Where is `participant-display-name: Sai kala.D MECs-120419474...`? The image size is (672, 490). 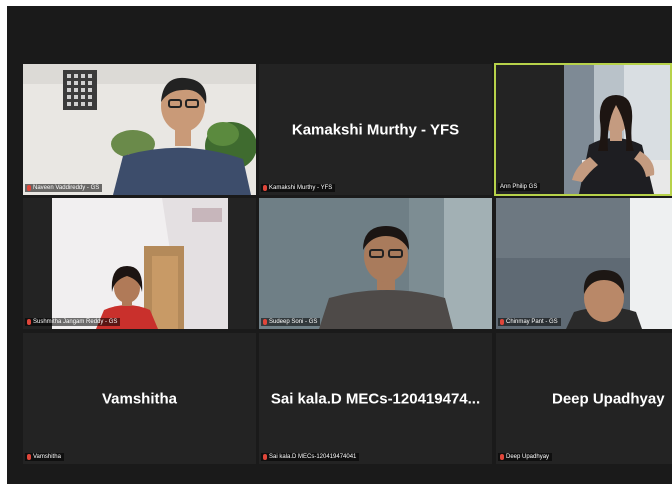 participant-display-name: Sai kala.D MECs-120419474... is located at coordinates (375, 398).